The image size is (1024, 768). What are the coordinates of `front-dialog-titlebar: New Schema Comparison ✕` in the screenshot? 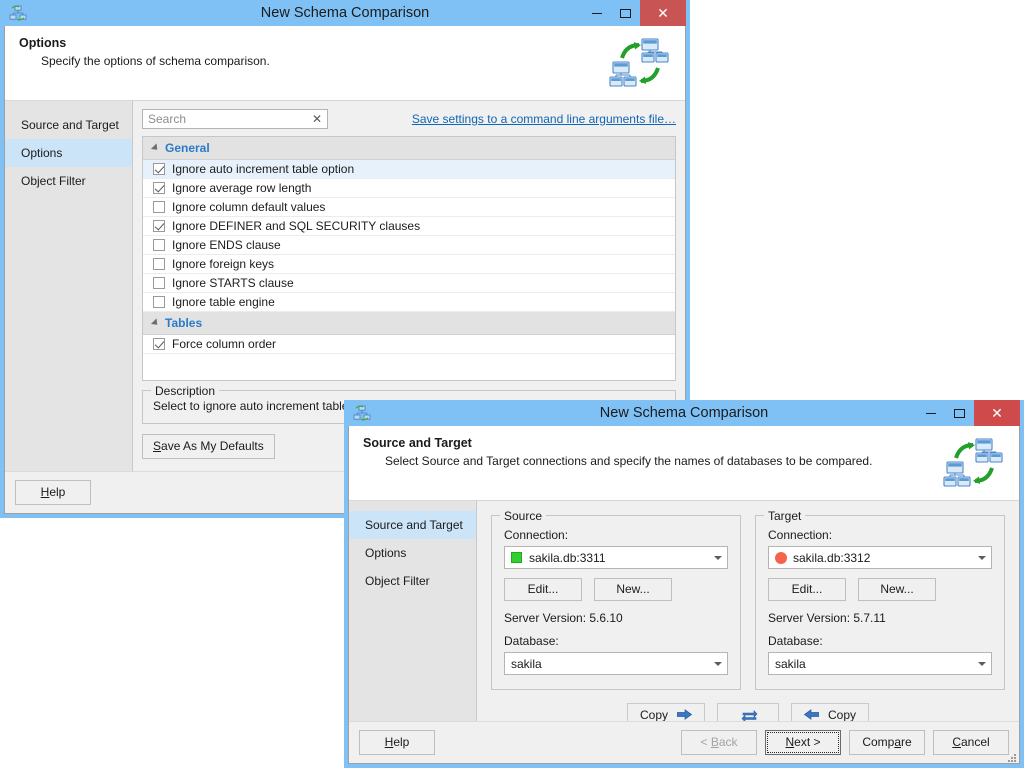 It's located at (684, 413).